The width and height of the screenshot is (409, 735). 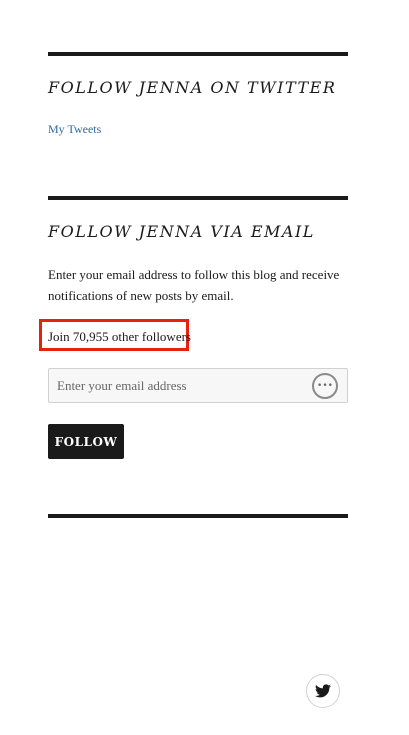 I want to click on email-widget-title: FOLLOW JENNA VIA EMAIL, so click(x=181, y=231).